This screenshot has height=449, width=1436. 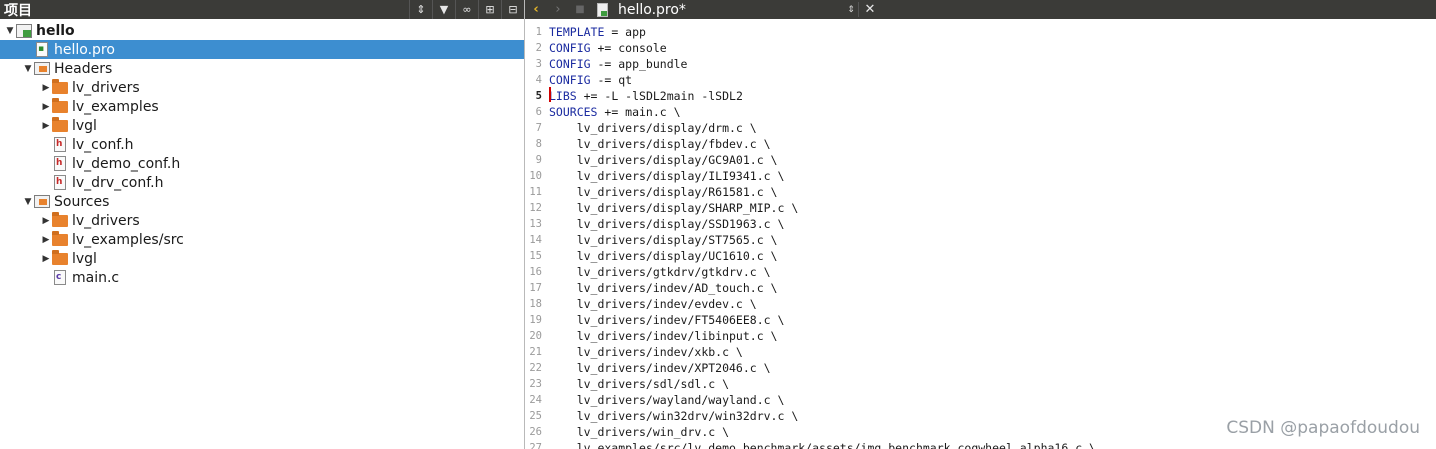 What do you see at coordinates (82, 201) in the screenshot?
I see `tree-item-label: Sources` at bounding box center [82, 201].